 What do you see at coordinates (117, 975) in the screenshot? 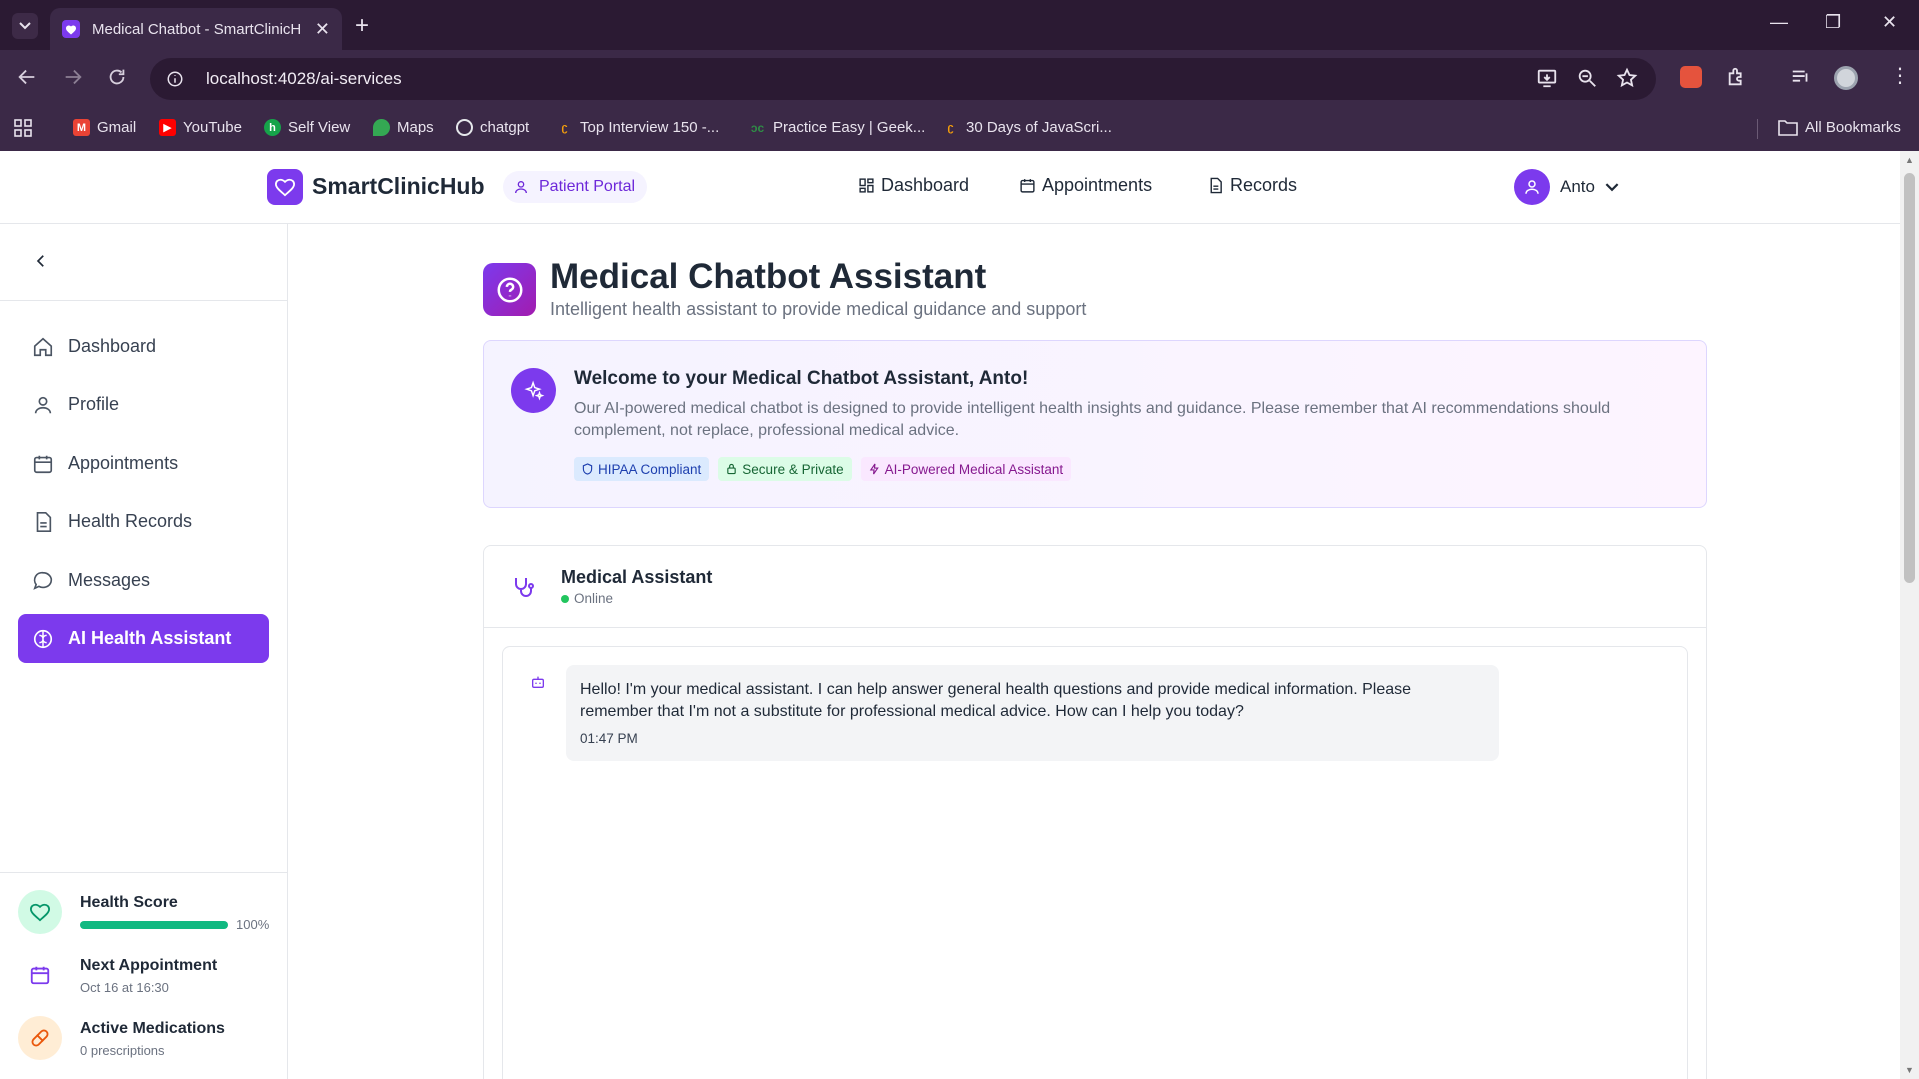
I see `next-appointment-stat: Next Appointment Oct 16 at 16:30` at bounding box center [117, 975].